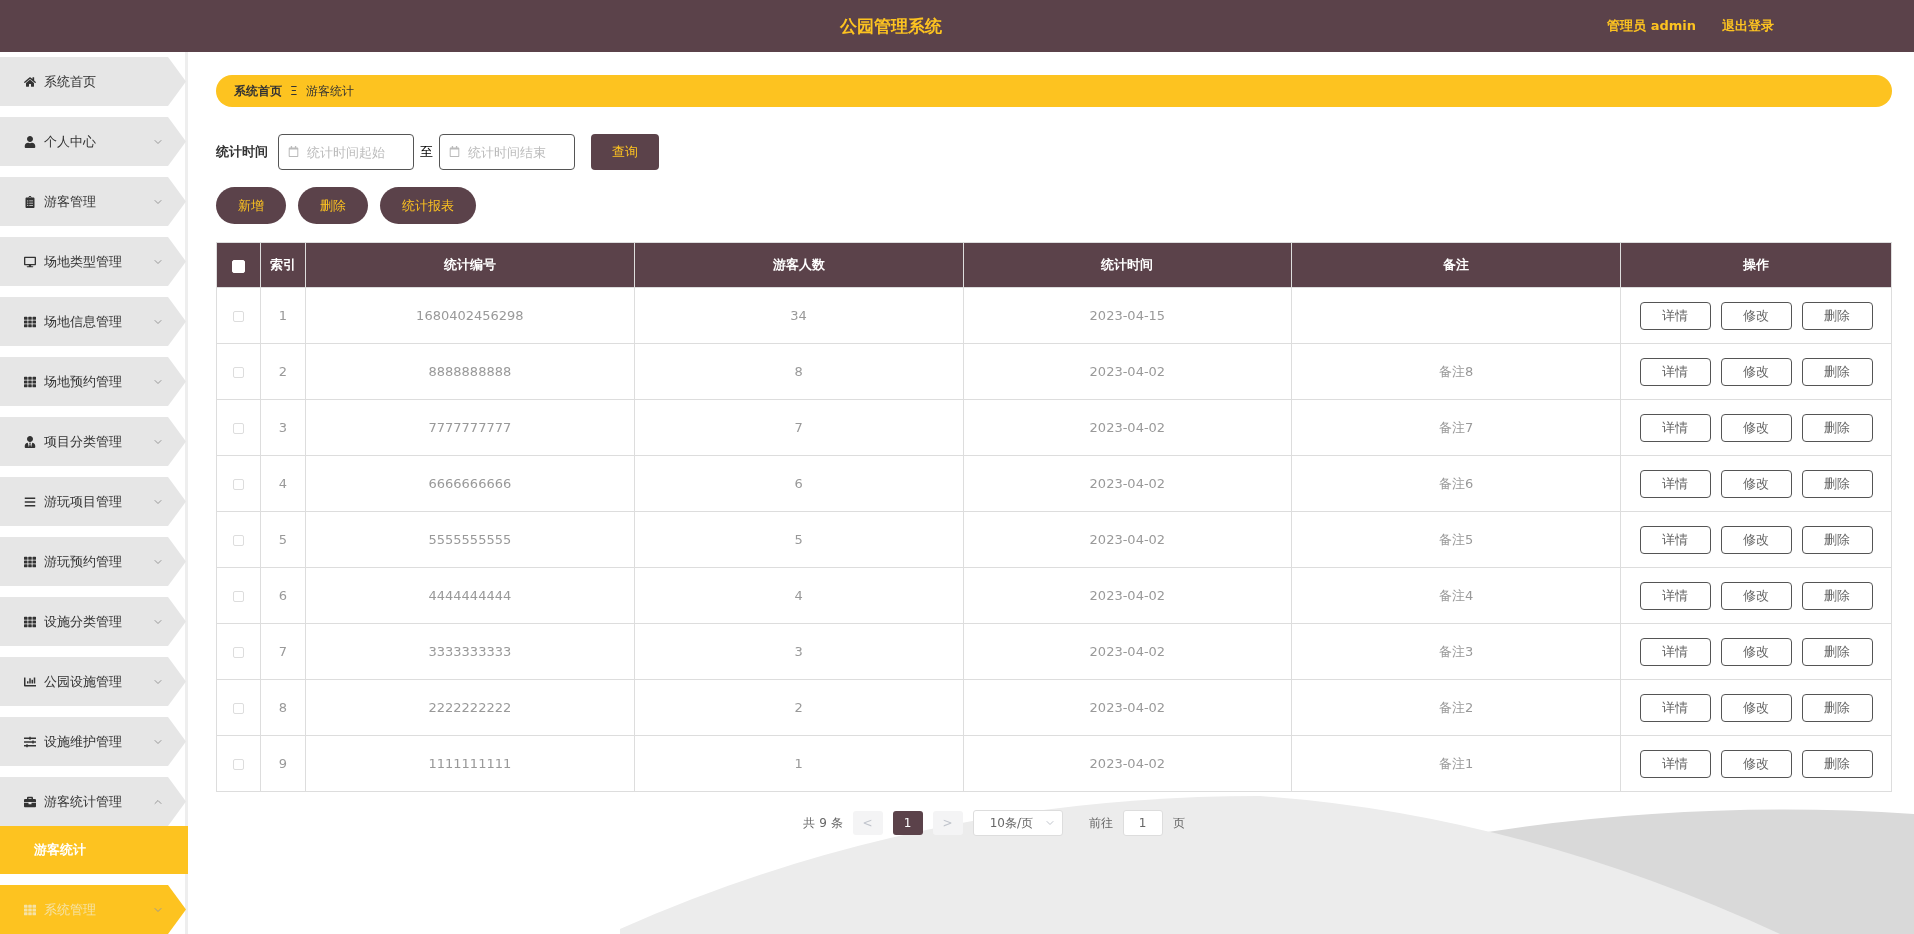 This screenshot has height=934, width=1914. What do you see at coordinates (346, 152) in the screenshot?
I see `date-field: 统计时间起始` at bounding box center [346, 152].